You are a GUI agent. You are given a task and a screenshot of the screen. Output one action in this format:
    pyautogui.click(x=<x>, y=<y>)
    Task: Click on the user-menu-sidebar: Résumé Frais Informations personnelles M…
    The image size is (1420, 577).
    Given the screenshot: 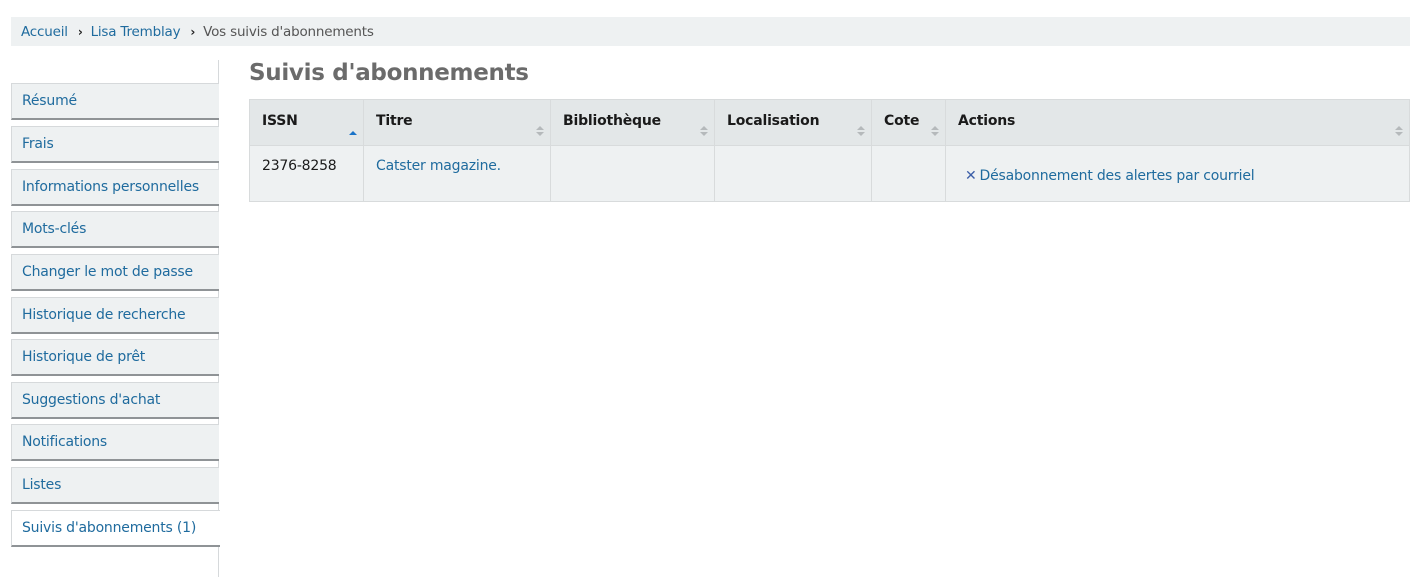 What is the action you would take?
    pyautogui.click(x=115, y=318)
    